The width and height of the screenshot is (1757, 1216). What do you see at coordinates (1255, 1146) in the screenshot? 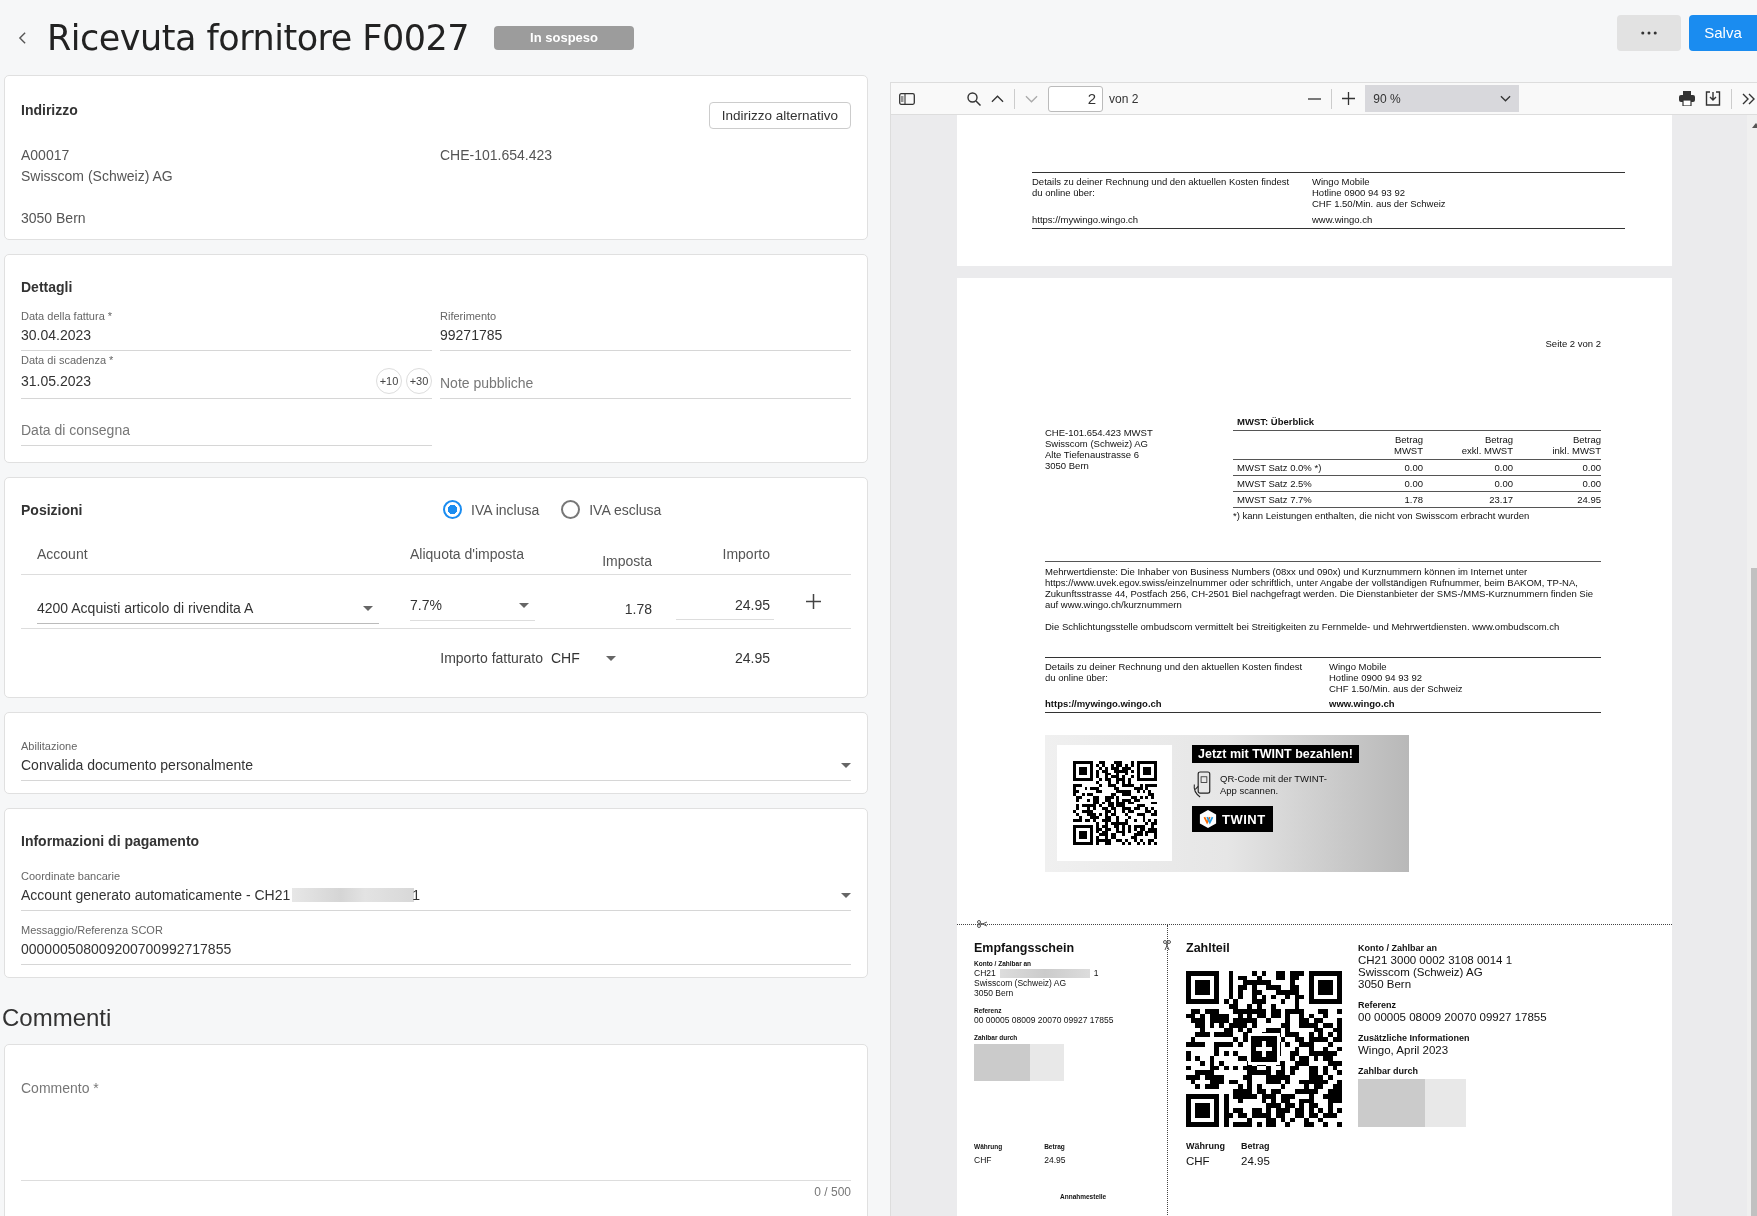
I see `slip-label: Betrag` at bounding box center [1255, 1146].